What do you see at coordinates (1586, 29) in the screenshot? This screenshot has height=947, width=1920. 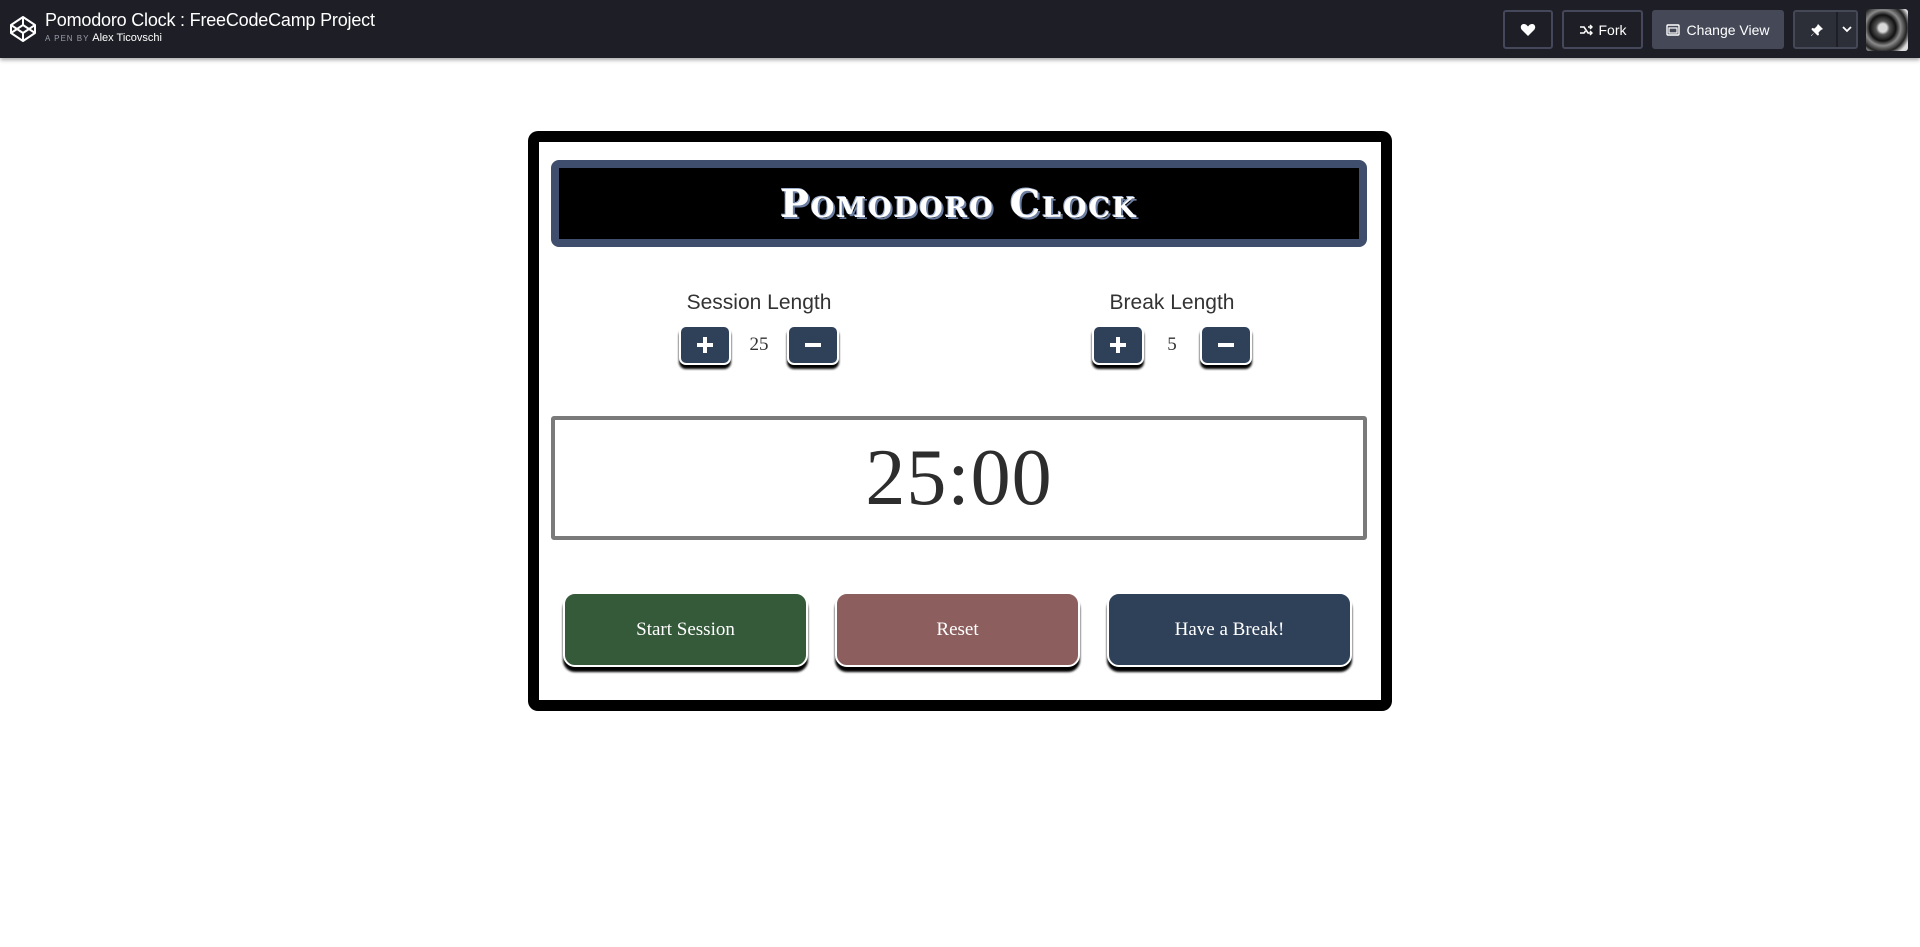 I see `fork-icon` at bounding box center [1586, 29].